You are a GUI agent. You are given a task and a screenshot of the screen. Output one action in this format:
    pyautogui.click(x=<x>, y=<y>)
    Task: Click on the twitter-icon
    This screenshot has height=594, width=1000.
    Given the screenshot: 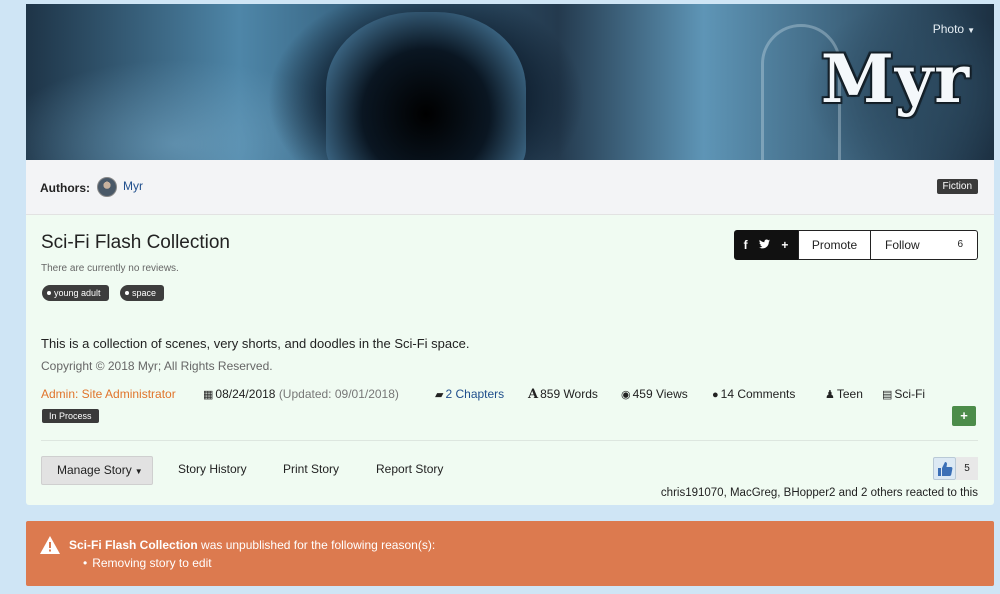 What is the action you would take?
    pyautogui.click(x=764, y=245)
    